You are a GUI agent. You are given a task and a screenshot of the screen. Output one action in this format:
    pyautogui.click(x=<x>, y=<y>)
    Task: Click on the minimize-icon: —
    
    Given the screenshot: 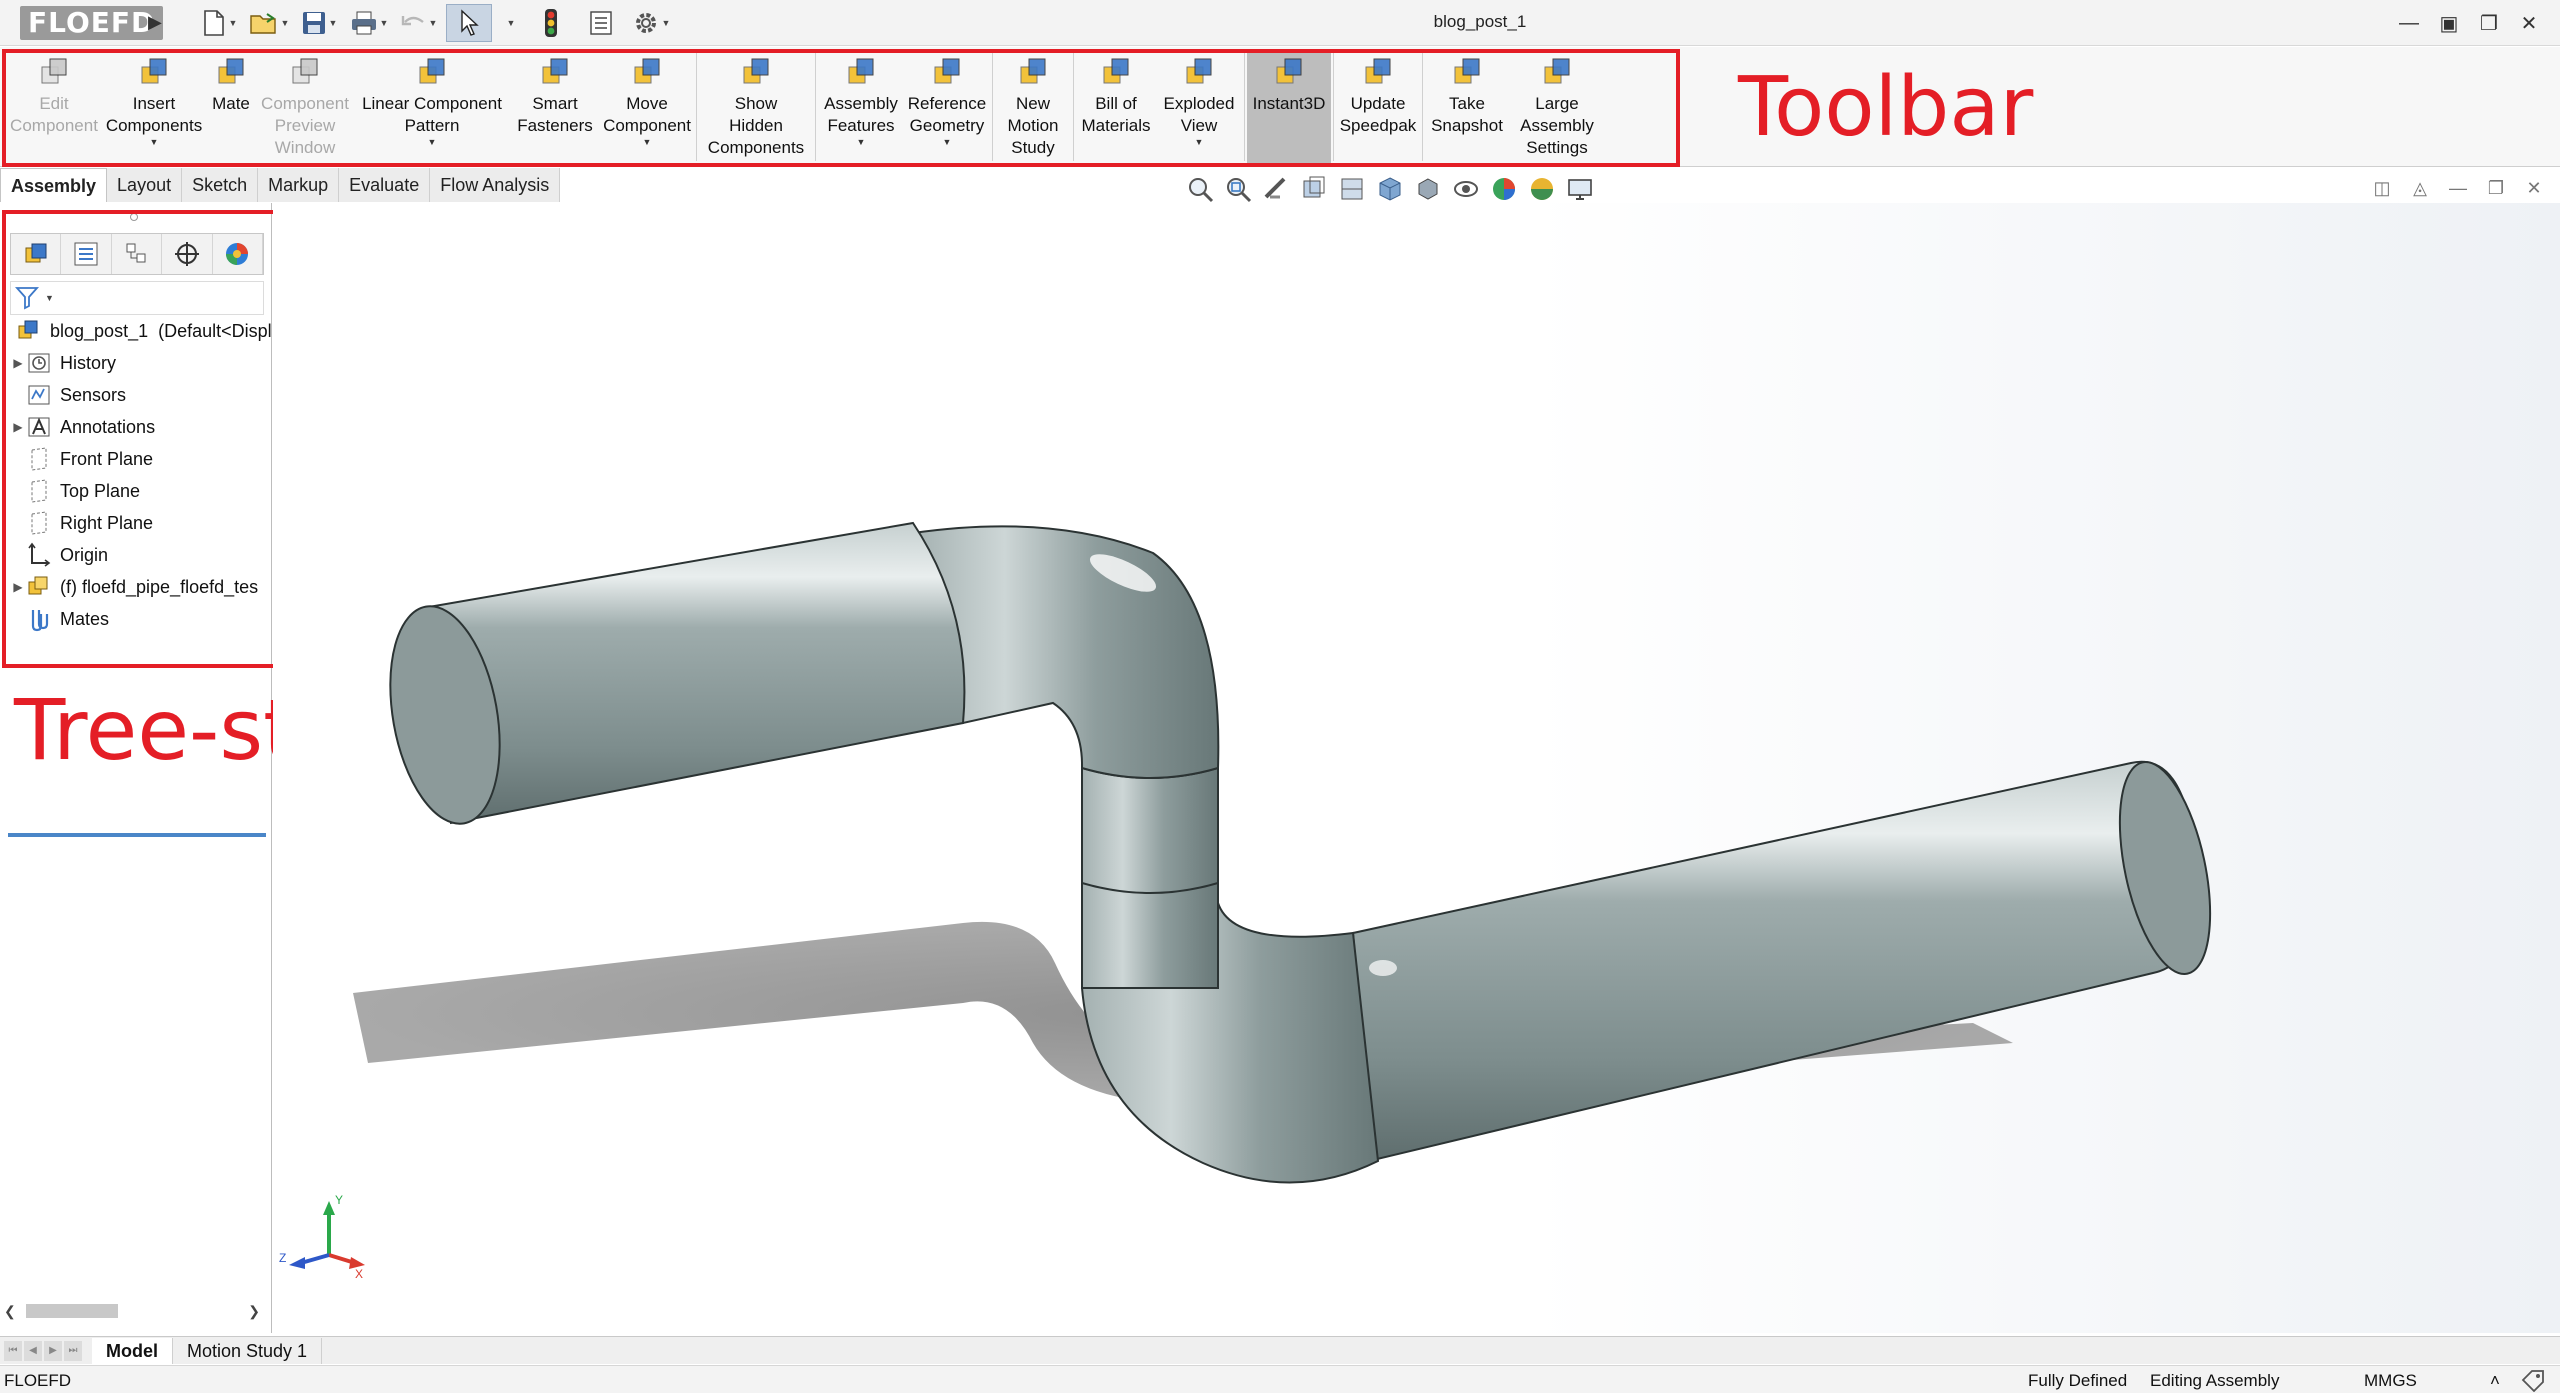 What is the action you would take?
    pyautogui.click(x=2409, y=23)
    